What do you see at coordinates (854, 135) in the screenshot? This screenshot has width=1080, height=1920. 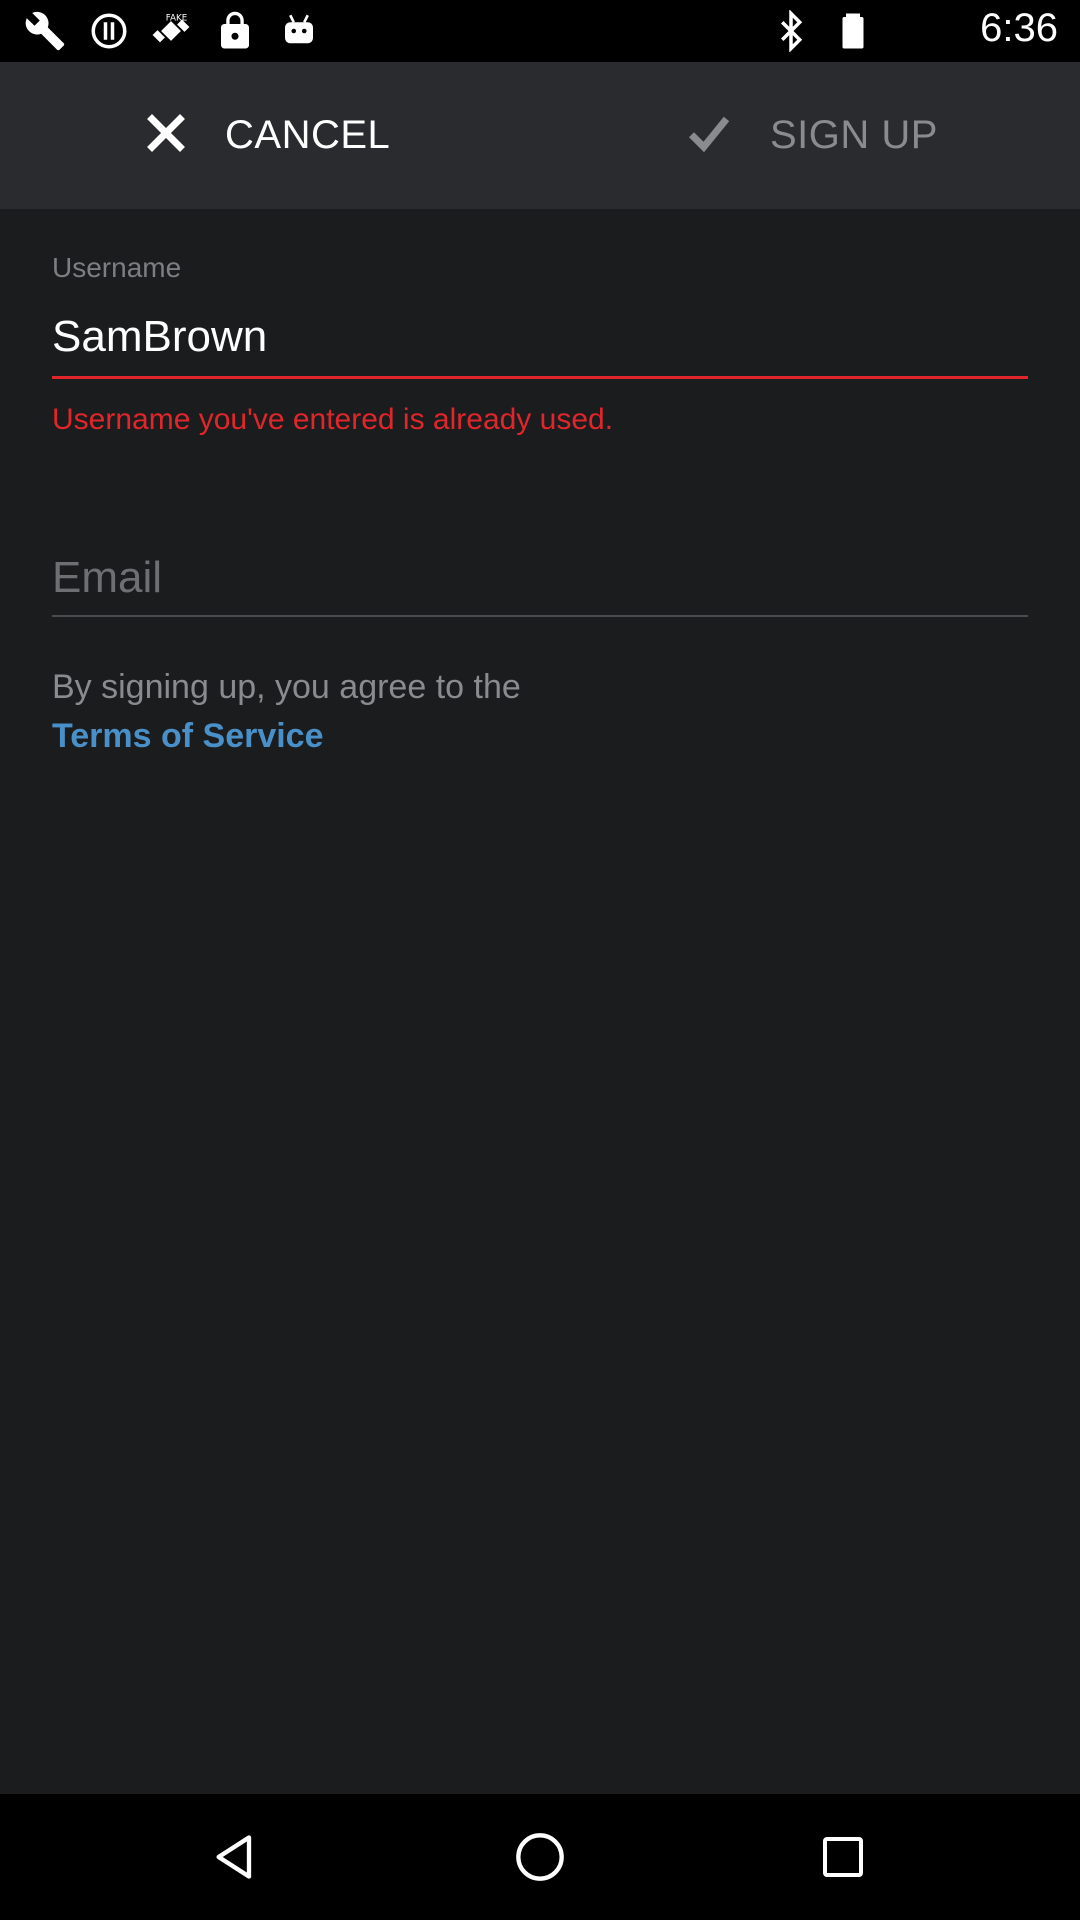 I see `sign-up-label: SIGN UP` at bounding box center [854, 135].